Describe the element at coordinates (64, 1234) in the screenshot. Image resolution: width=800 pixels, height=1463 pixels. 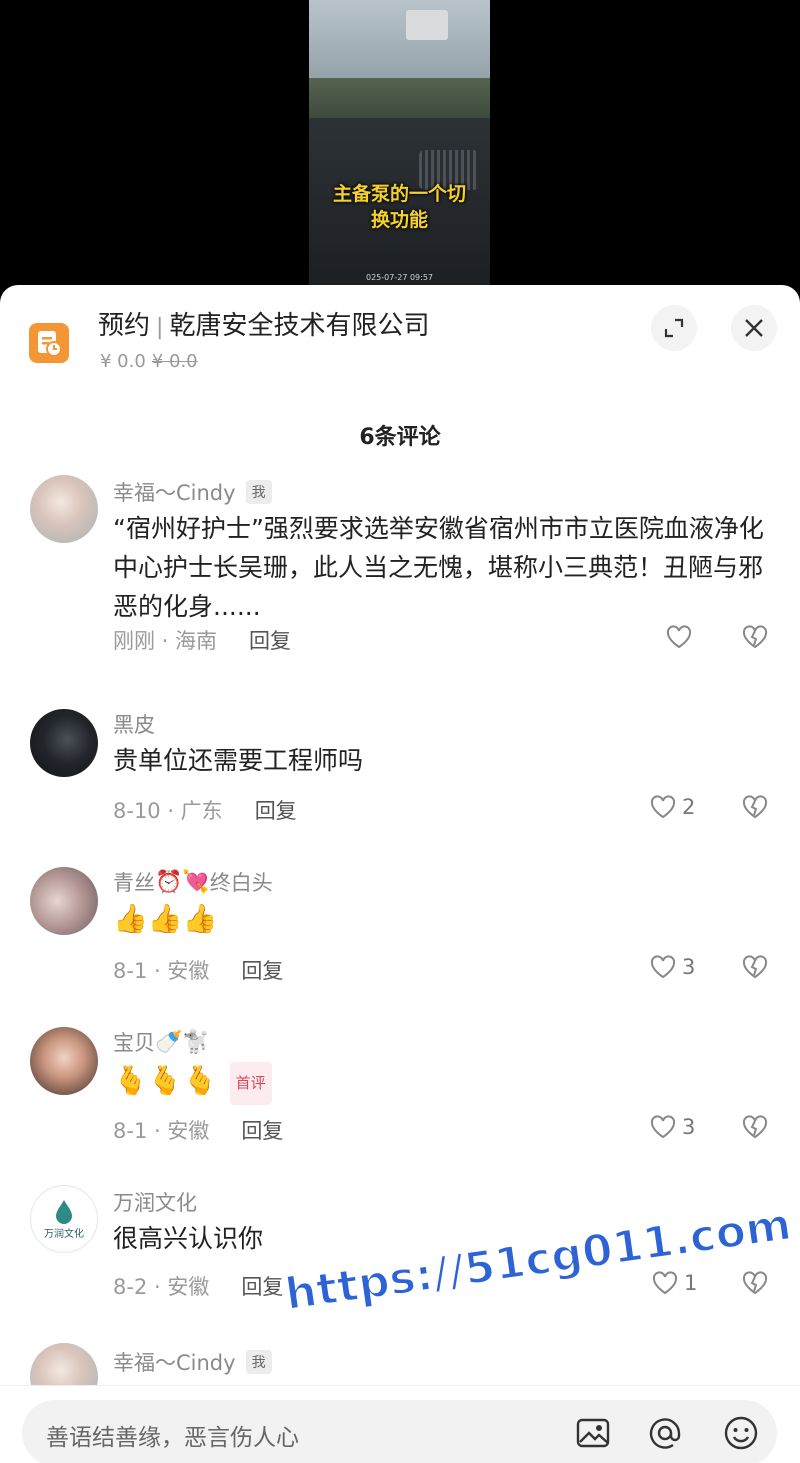
I see `avatar-text: 万润文化` at that location.